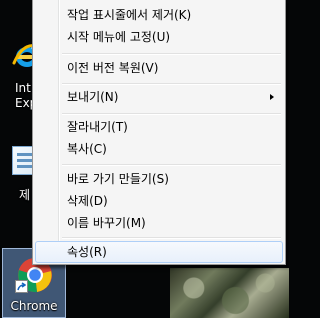 The height and width of the screenshot is (318, 320). I want to click on desktop-icon-label: 제, so click(25, 195).